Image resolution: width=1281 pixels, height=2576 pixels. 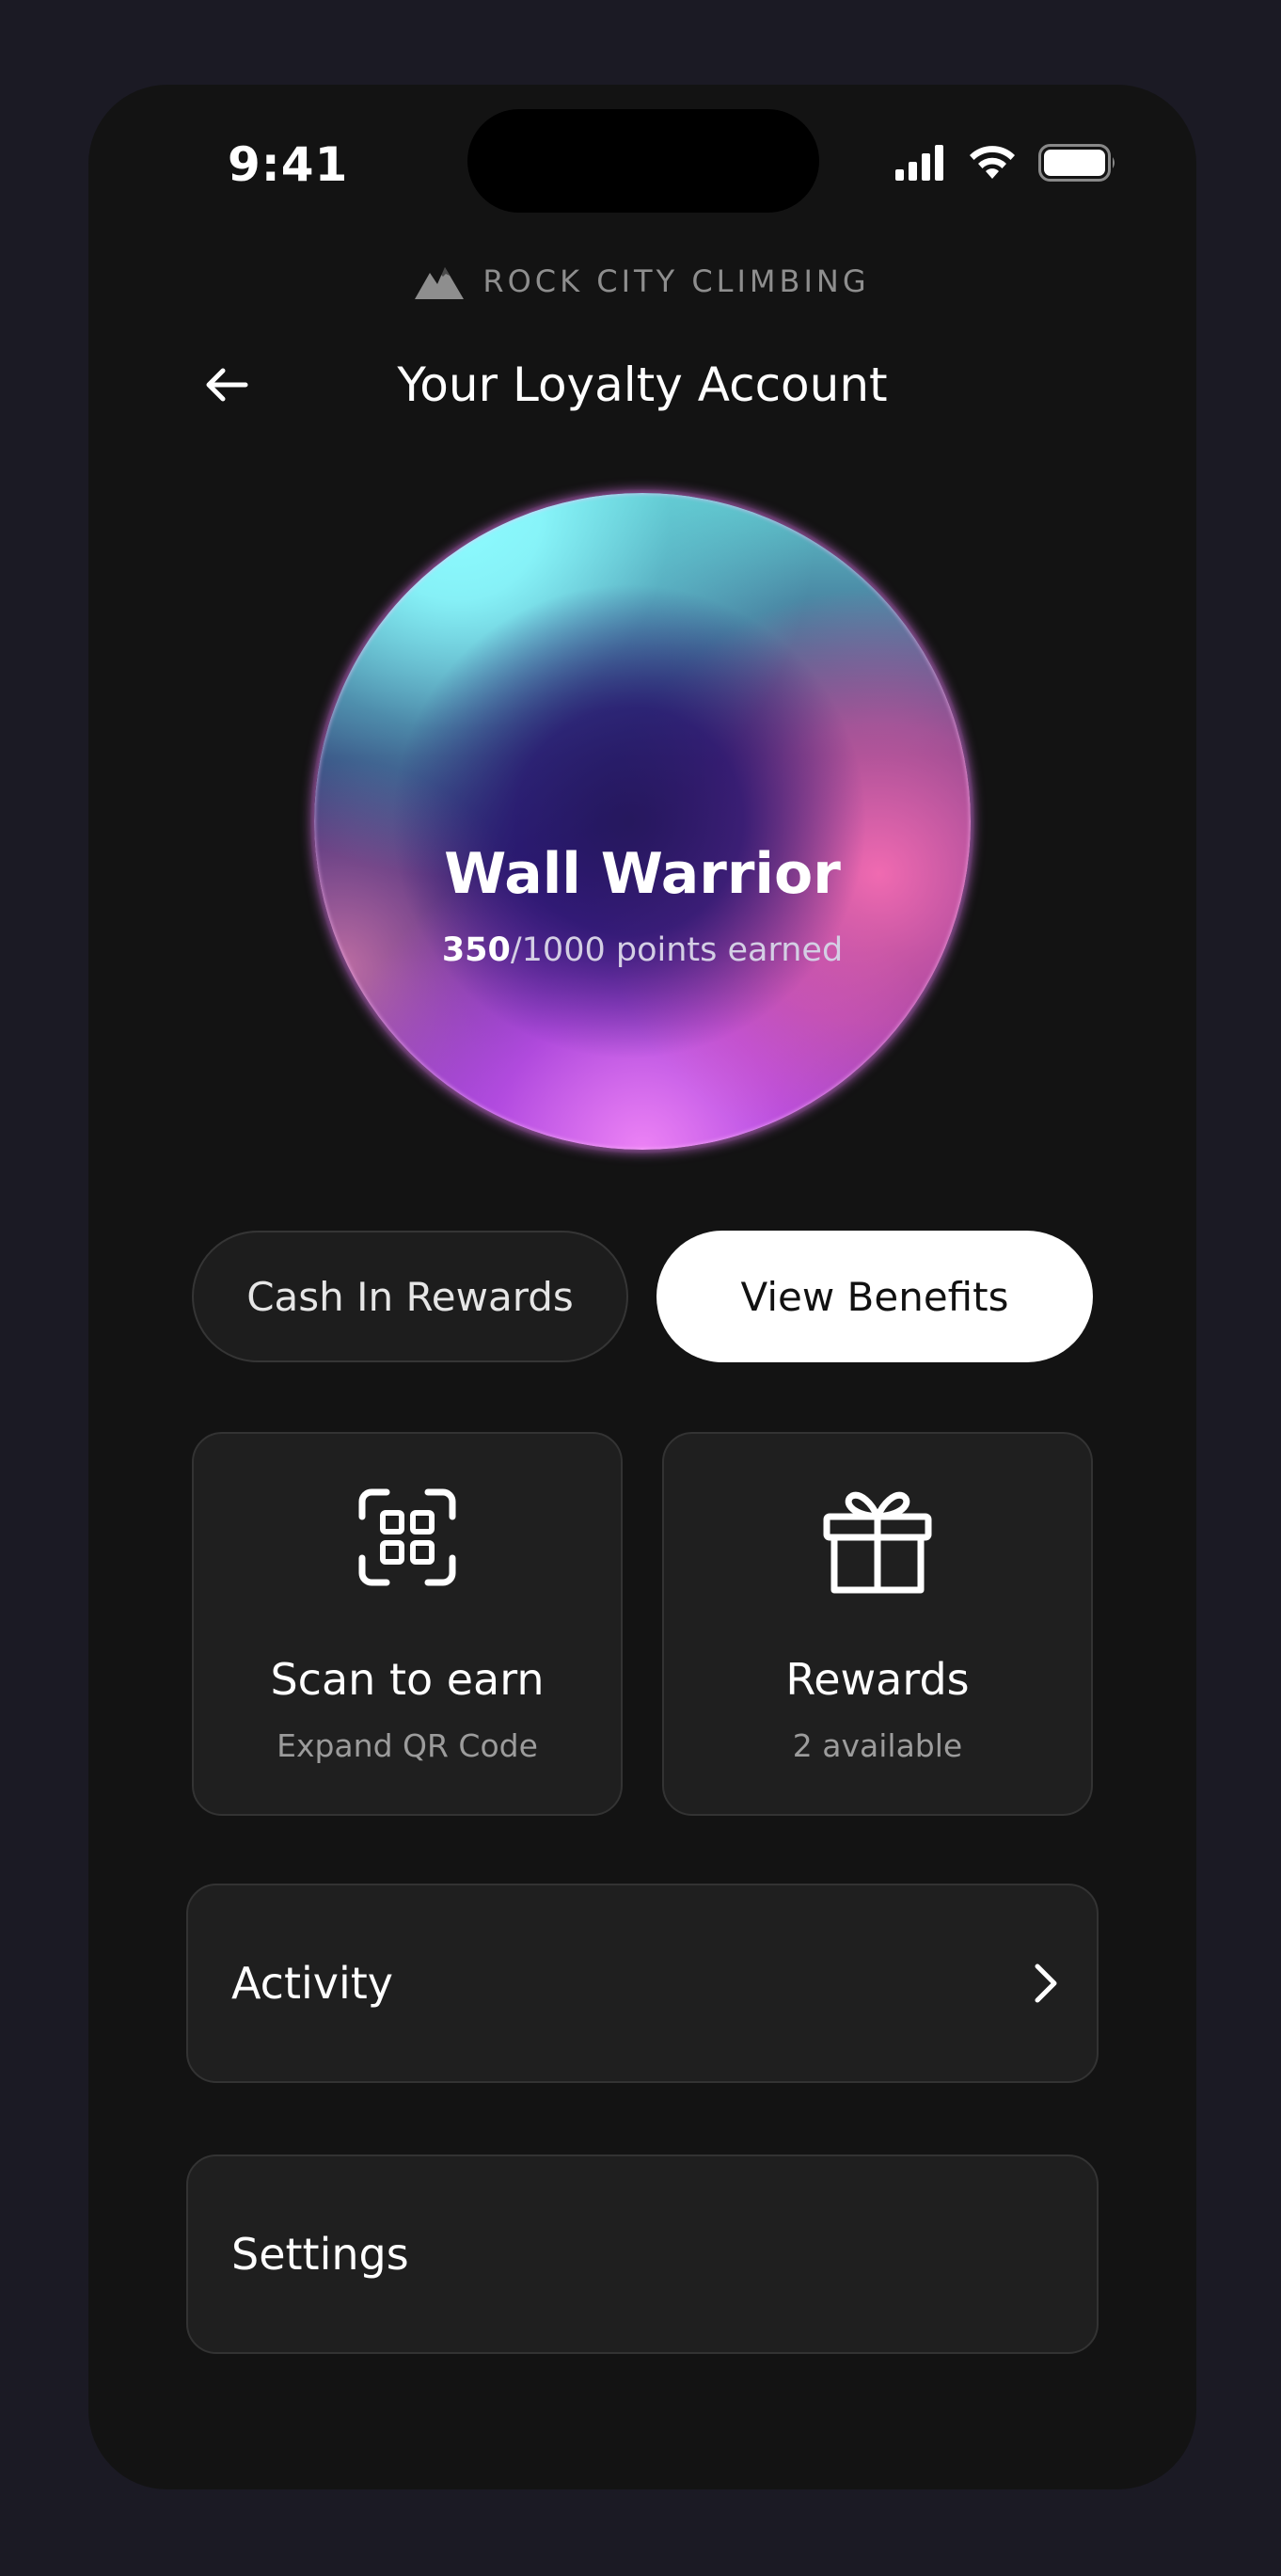 What do you see at coordinates (874, 1296) in the screenshot?
I see `view-benefits-button: View Benefits` at bounding box center [874, 1296].